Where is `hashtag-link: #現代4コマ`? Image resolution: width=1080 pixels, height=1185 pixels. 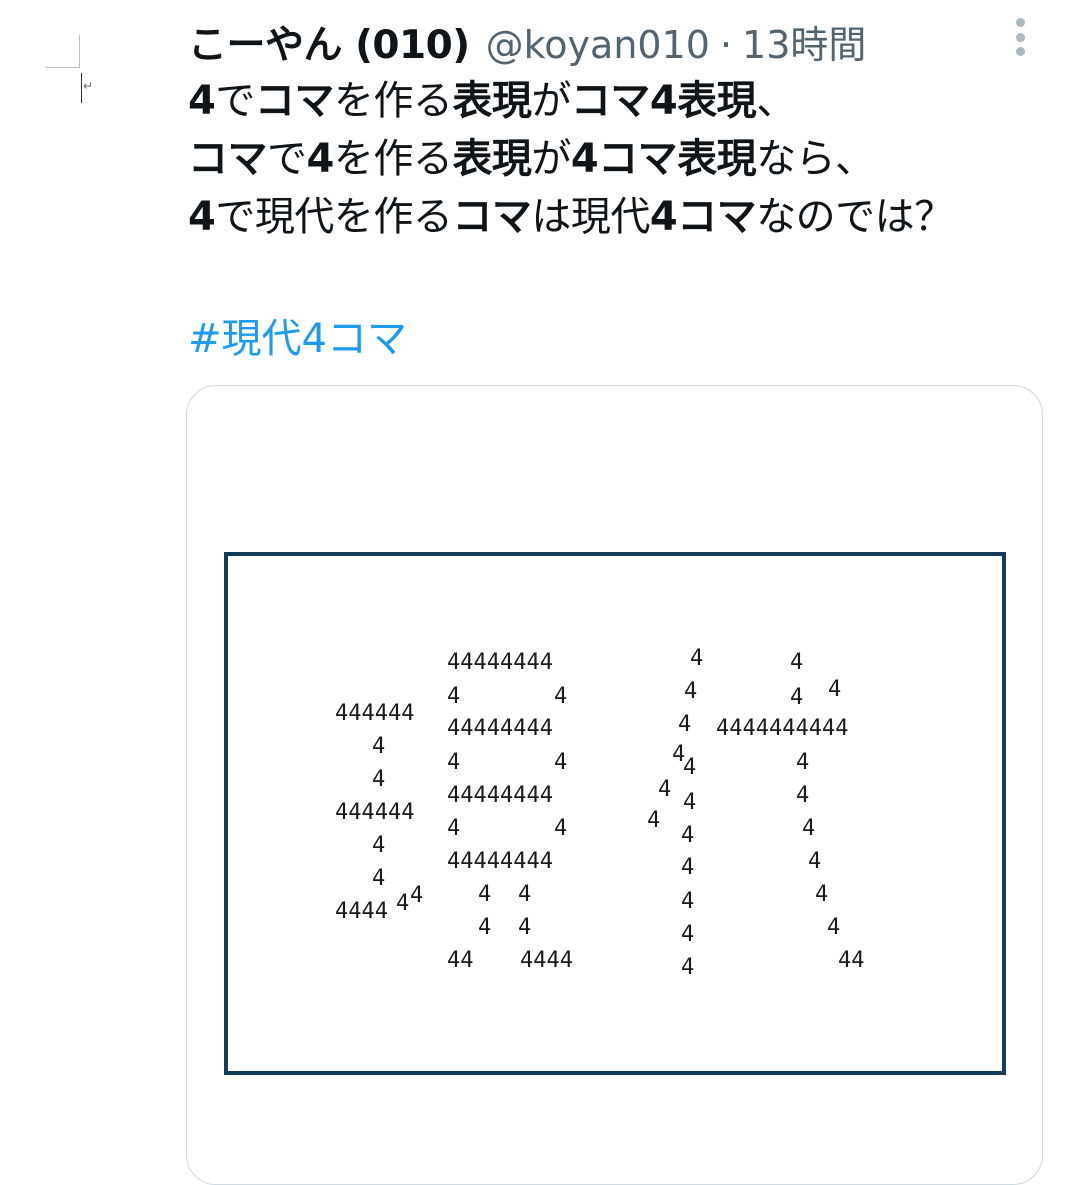 hashtag-link: #現代4コマ is located at coordinates (297, 339).